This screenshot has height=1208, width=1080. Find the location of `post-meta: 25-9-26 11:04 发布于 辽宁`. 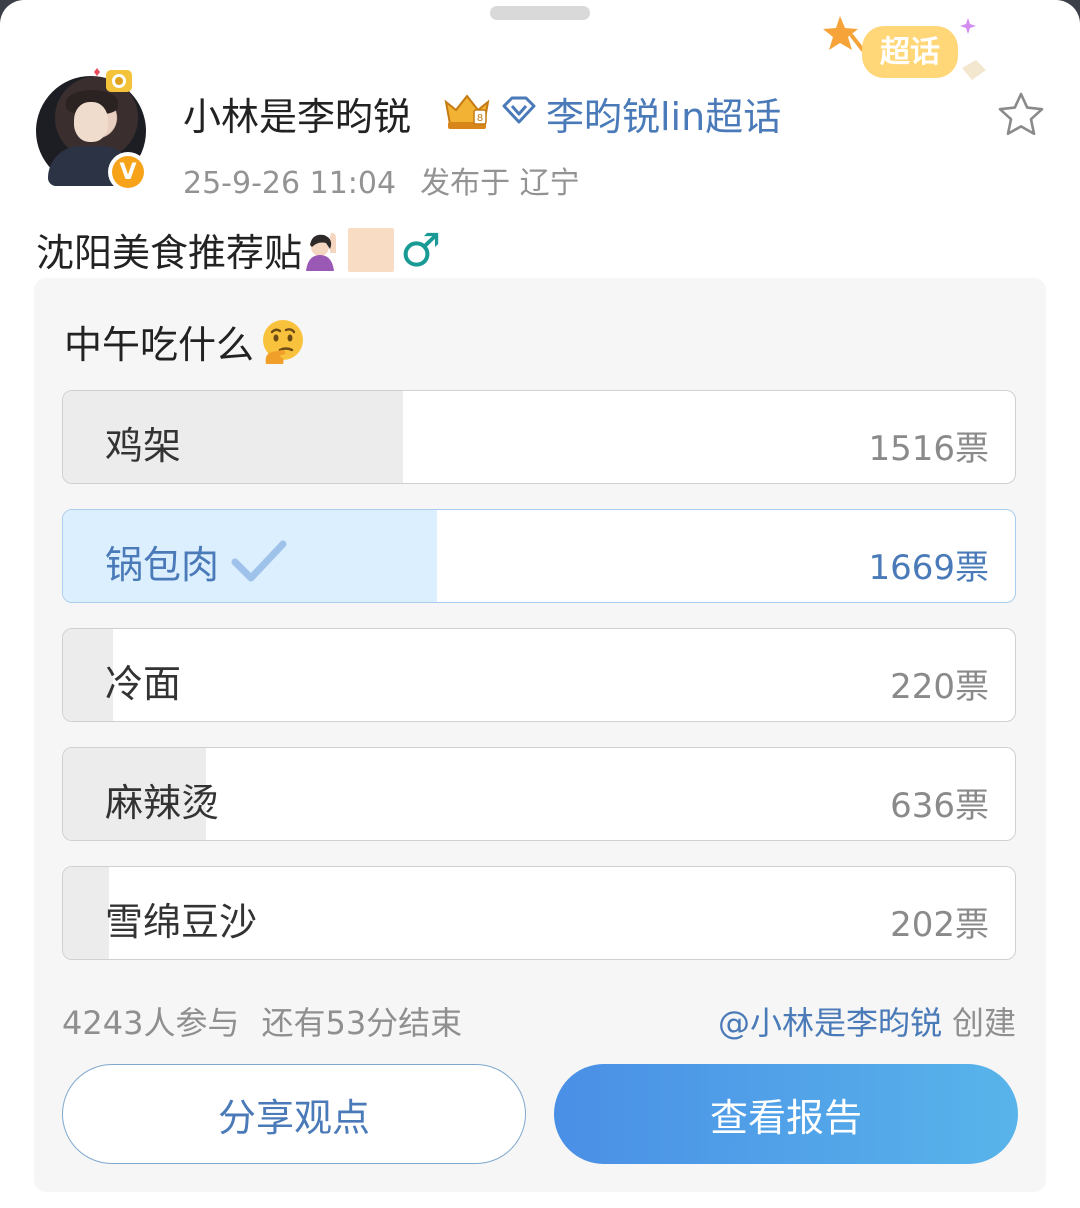

post-meta: 25-9-26 11:04 发布于 辽宁 is located at coordinates (381, 180).